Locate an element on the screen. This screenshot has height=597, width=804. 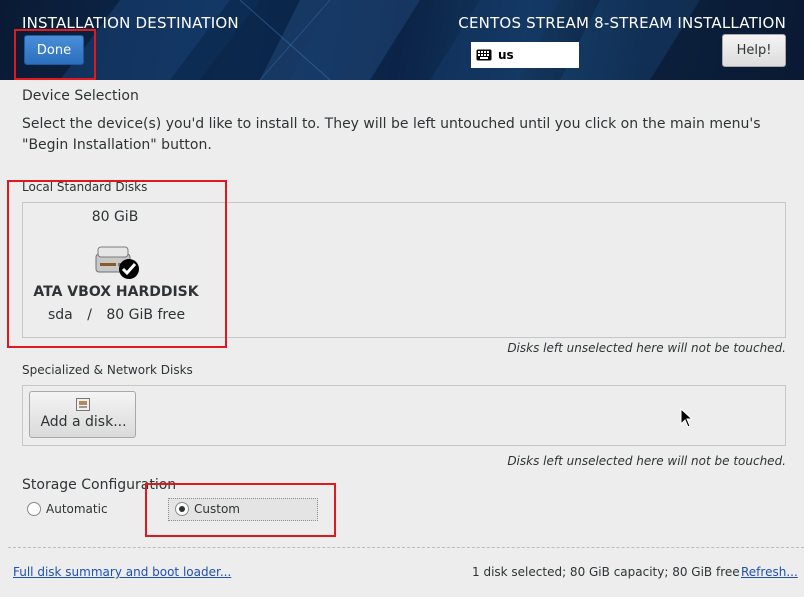
device-selection-heading: Device Selection is located at coordinates (80, 96).